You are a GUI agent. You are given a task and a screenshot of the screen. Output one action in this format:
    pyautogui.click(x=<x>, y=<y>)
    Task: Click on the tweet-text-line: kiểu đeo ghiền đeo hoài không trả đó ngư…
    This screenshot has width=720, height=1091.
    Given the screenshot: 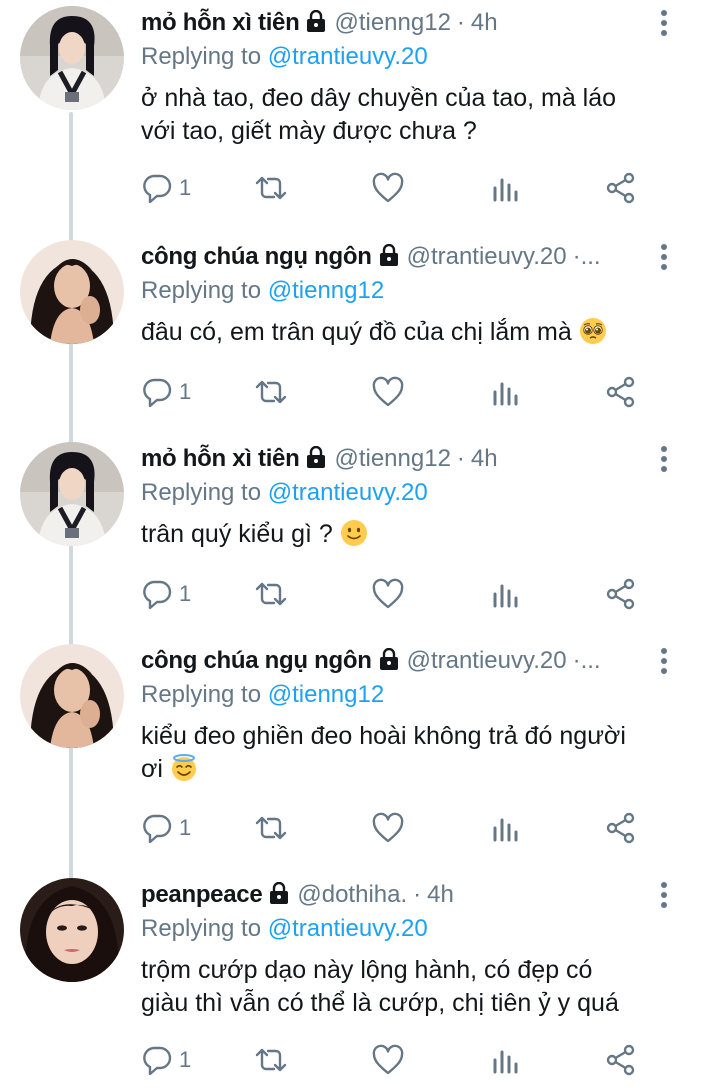 What is the action you would take?
    pyautogui.click(x=383, y=736)
    